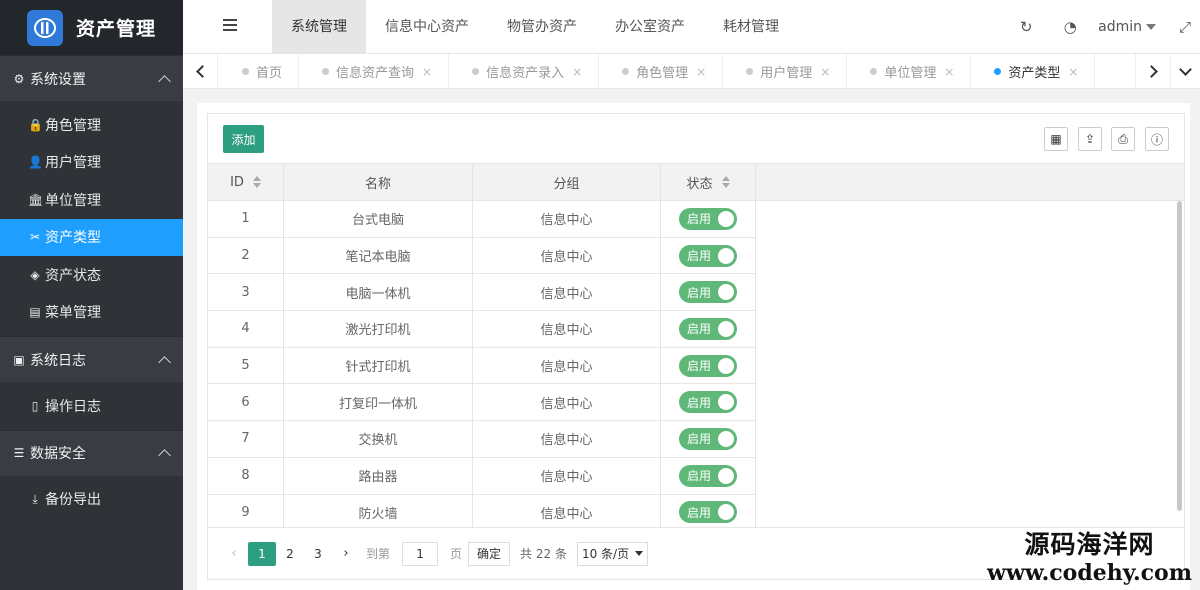  I want to click on sidebar-group-data-security: ☰ 数据安全, so click(91, 452).